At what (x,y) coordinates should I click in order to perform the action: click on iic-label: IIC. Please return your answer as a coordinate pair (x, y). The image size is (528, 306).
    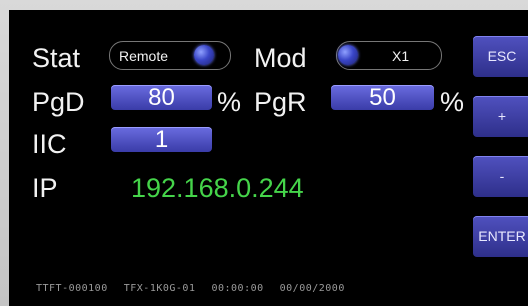
    Looking at the image, I should click on (49, 144).